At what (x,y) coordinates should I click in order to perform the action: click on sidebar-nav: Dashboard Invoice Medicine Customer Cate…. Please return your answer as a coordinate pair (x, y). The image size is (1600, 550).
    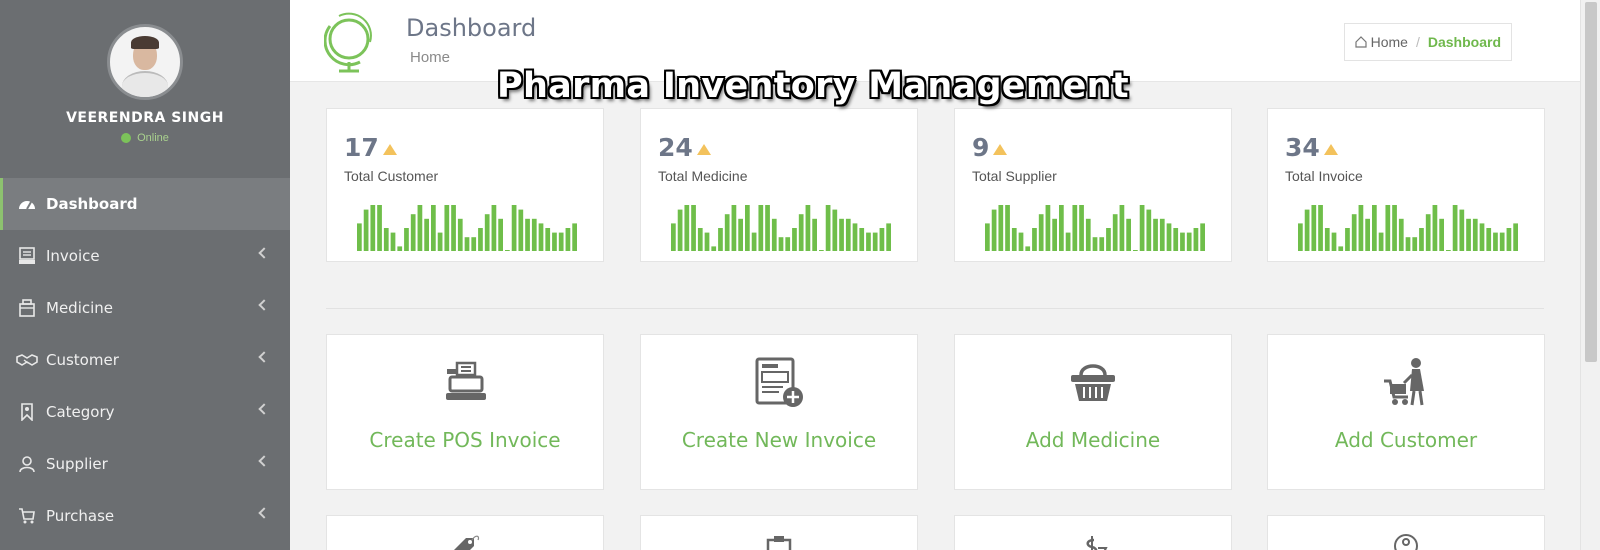
    Looking at the image, I should click on (145, 360).